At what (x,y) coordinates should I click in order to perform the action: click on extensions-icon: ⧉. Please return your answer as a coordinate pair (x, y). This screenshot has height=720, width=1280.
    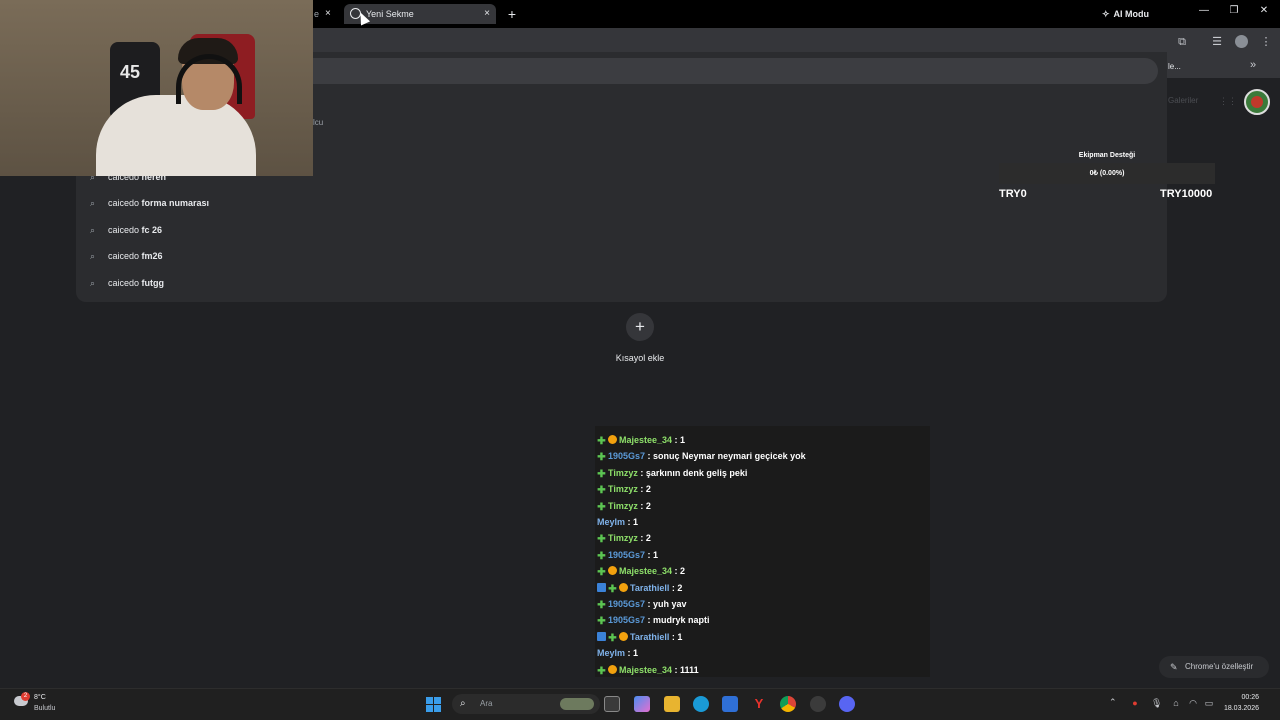
    Looking at the image, I should click on (1182, 42).